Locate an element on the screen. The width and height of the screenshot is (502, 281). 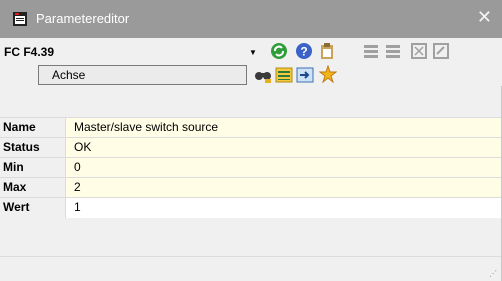
row-label: Name is located at coordinates (33, 128).